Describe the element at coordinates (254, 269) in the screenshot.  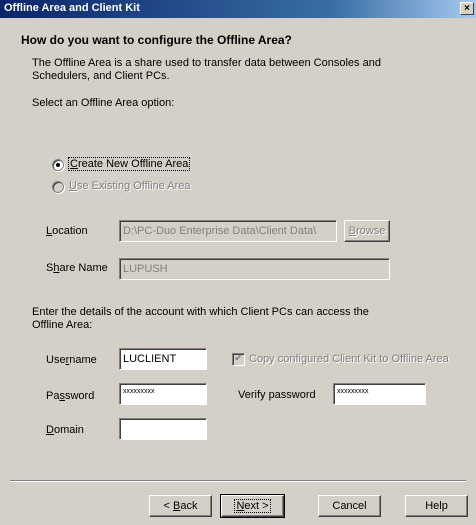
I see `share-name-input` at that location.